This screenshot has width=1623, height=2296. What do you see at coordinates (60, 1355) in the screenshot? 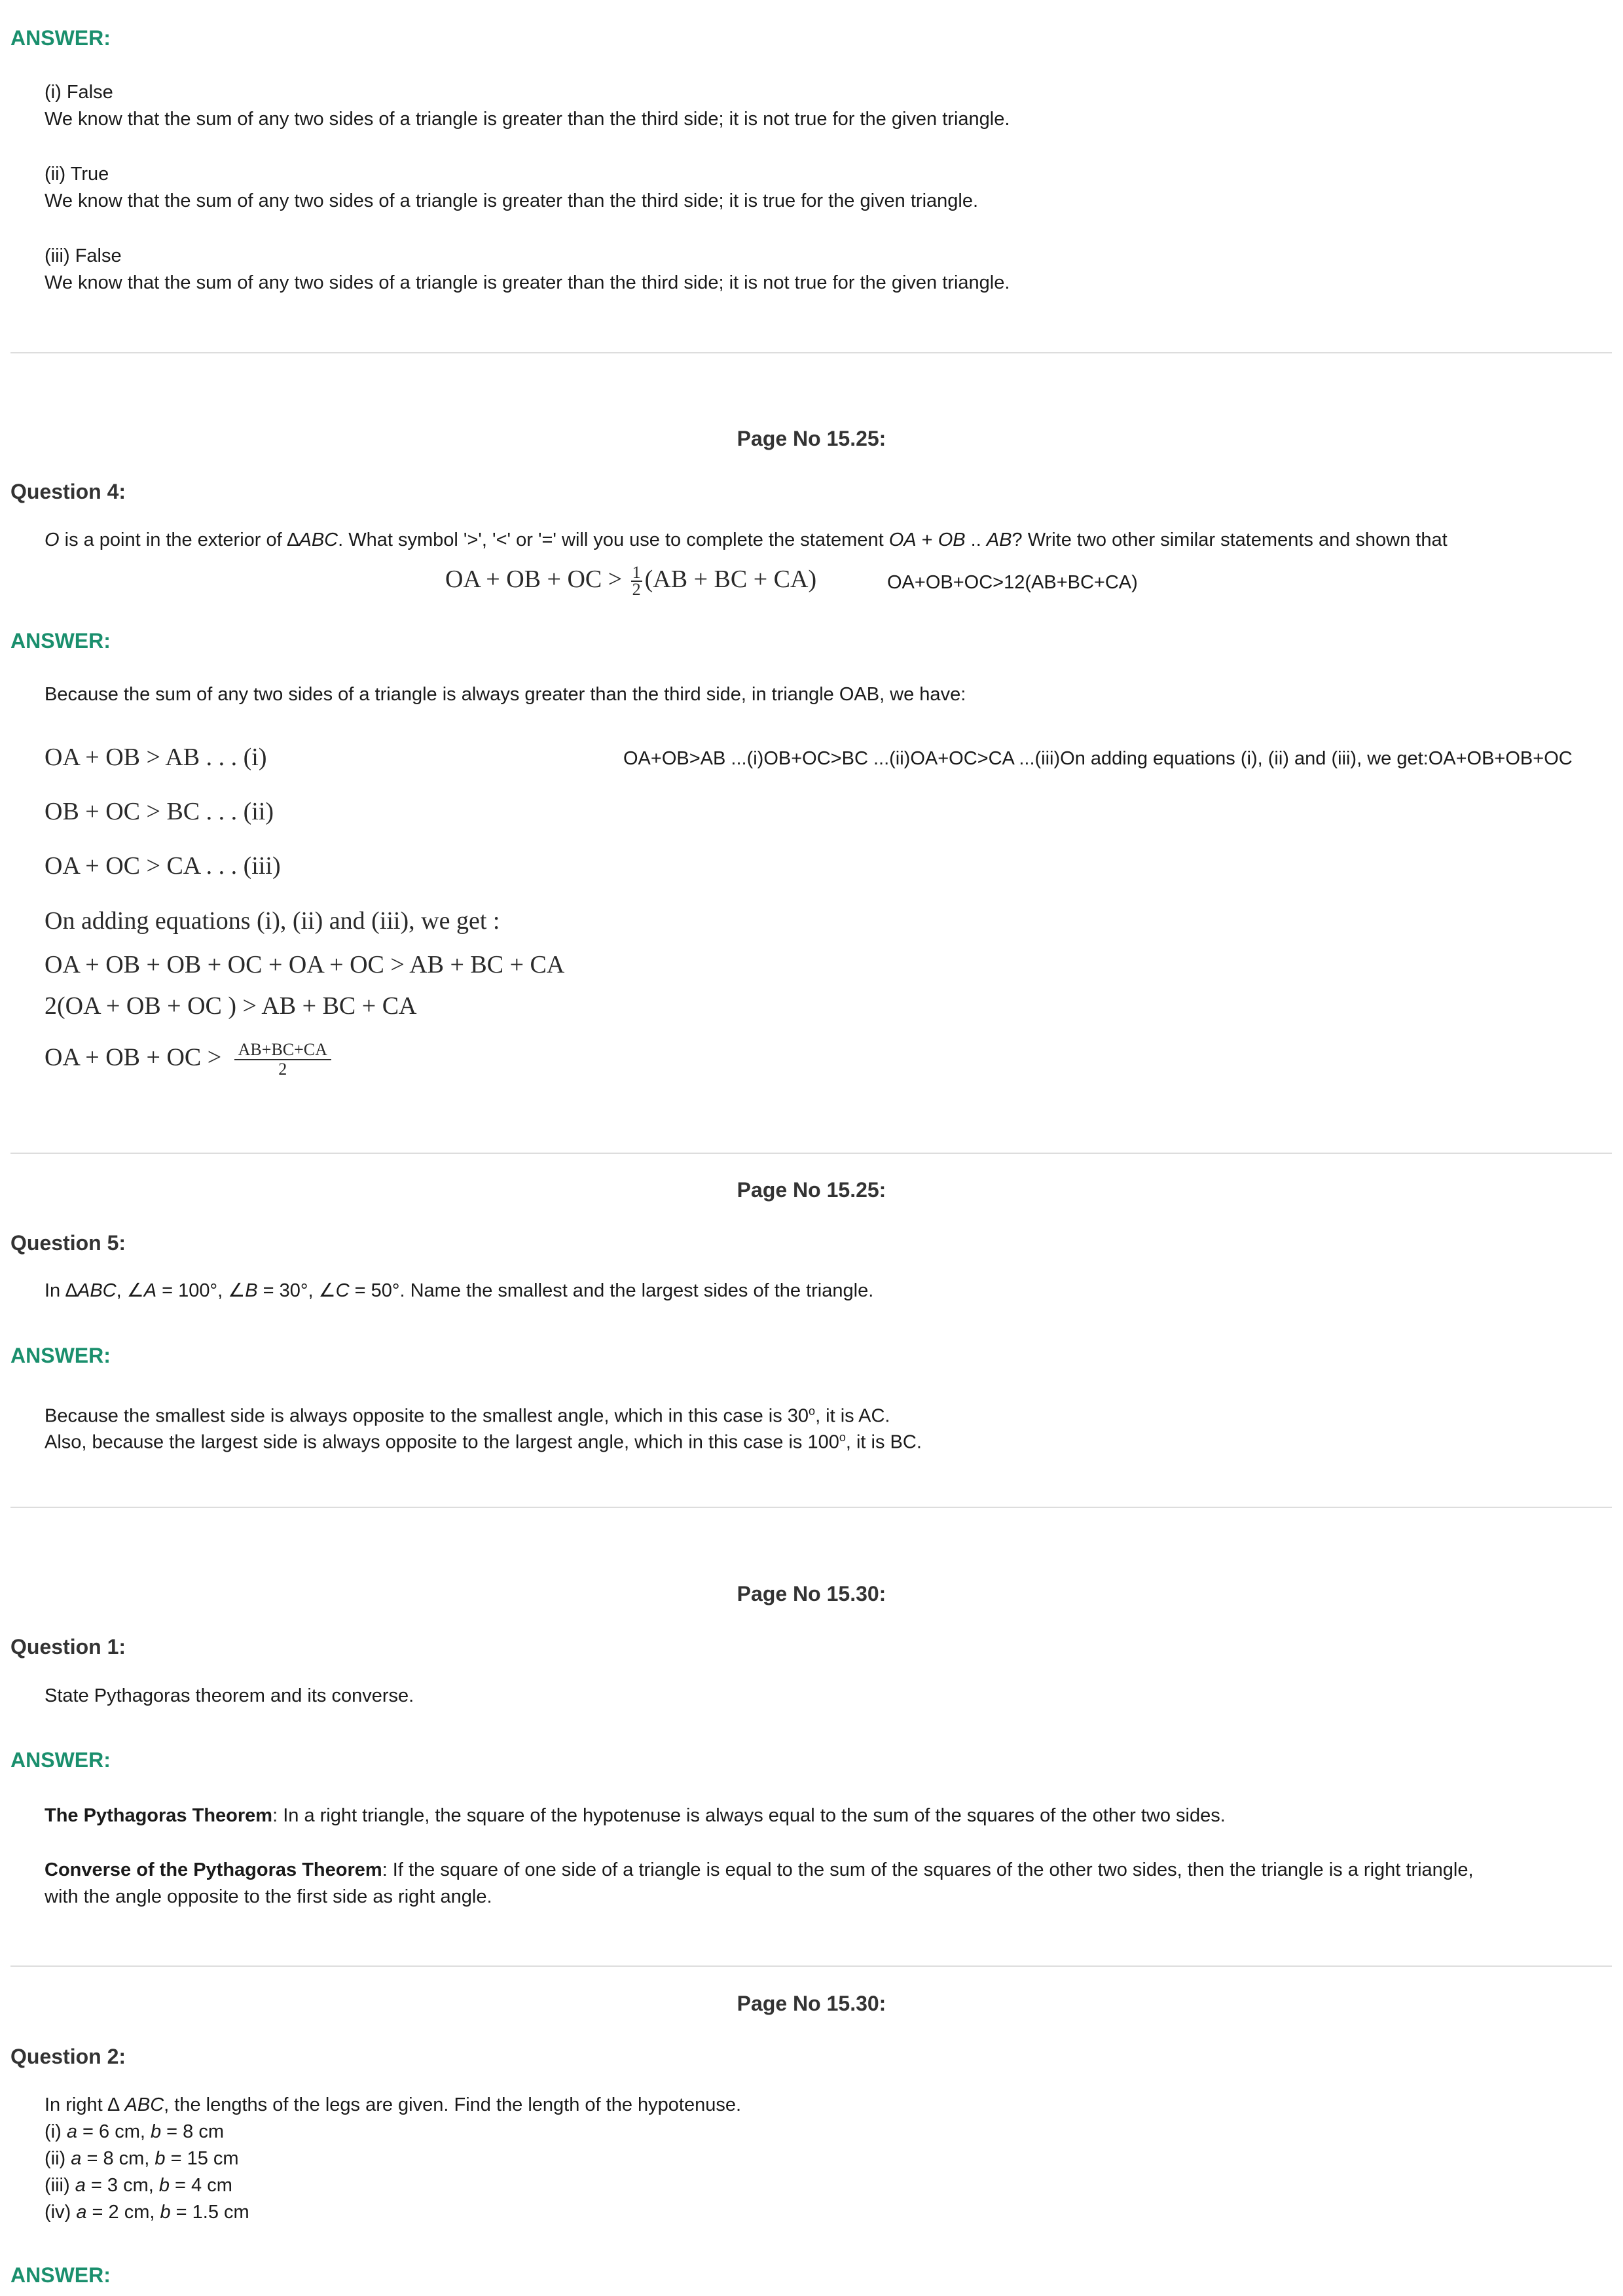
I see `answer-label-q5: ANSWER:` at bounding box center [60, 1355].